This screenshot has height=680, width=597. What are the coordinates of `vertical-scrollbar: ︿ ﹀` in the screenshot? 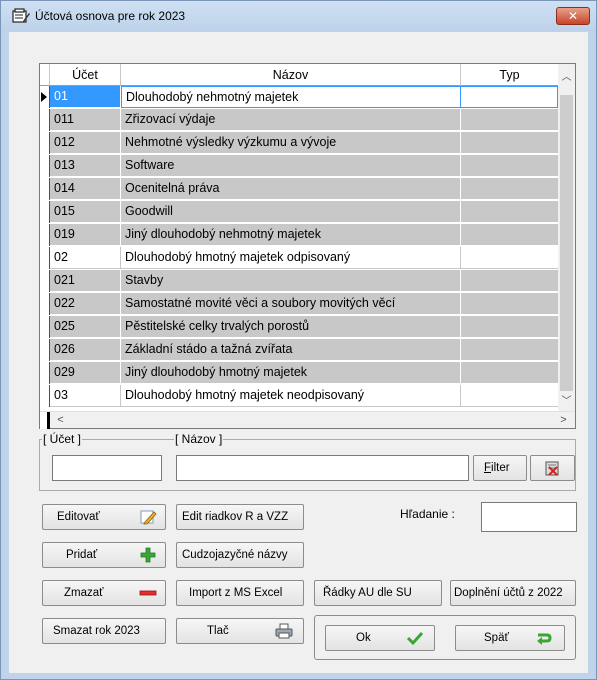 It's located at (566, 237).